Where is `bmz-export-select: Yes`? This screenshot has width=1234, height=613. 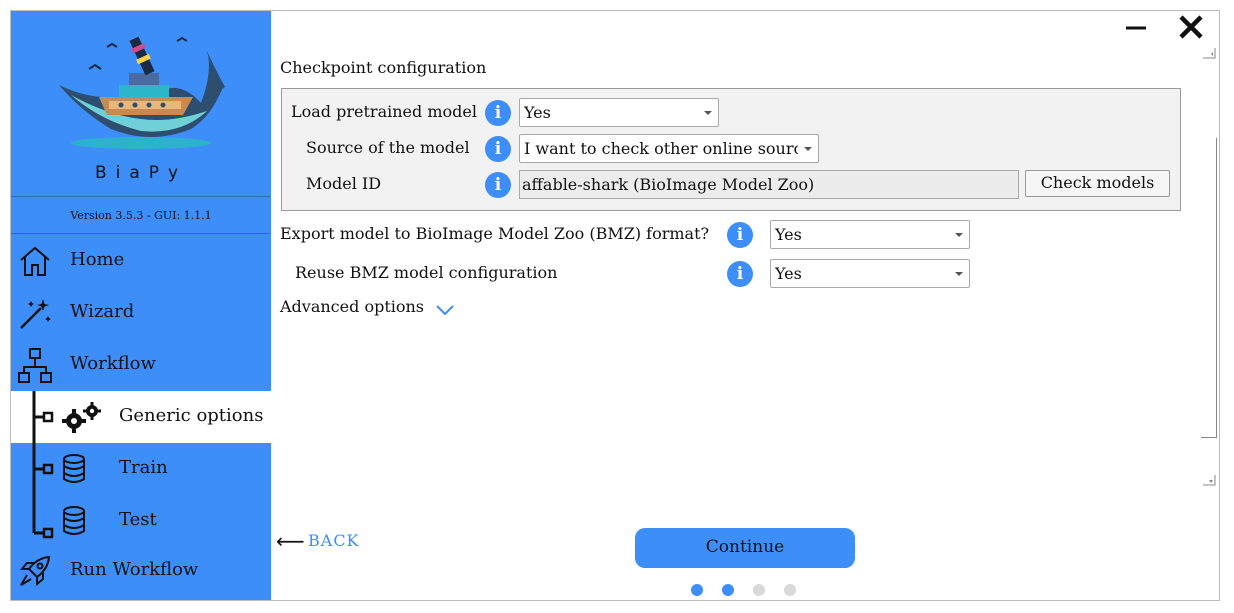
bmz-export-select: Yes is located at coordinates (870, 234).